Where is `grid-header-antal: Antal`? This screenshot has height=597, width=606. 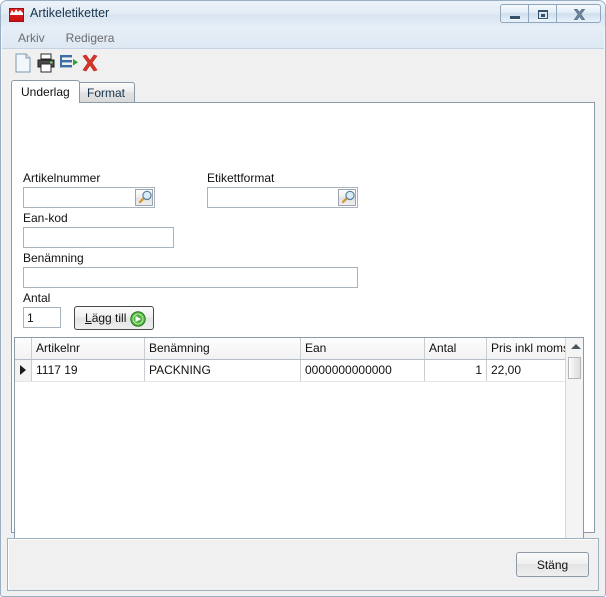 grid-header-antal: Antal is located at coordinates (456, 348).